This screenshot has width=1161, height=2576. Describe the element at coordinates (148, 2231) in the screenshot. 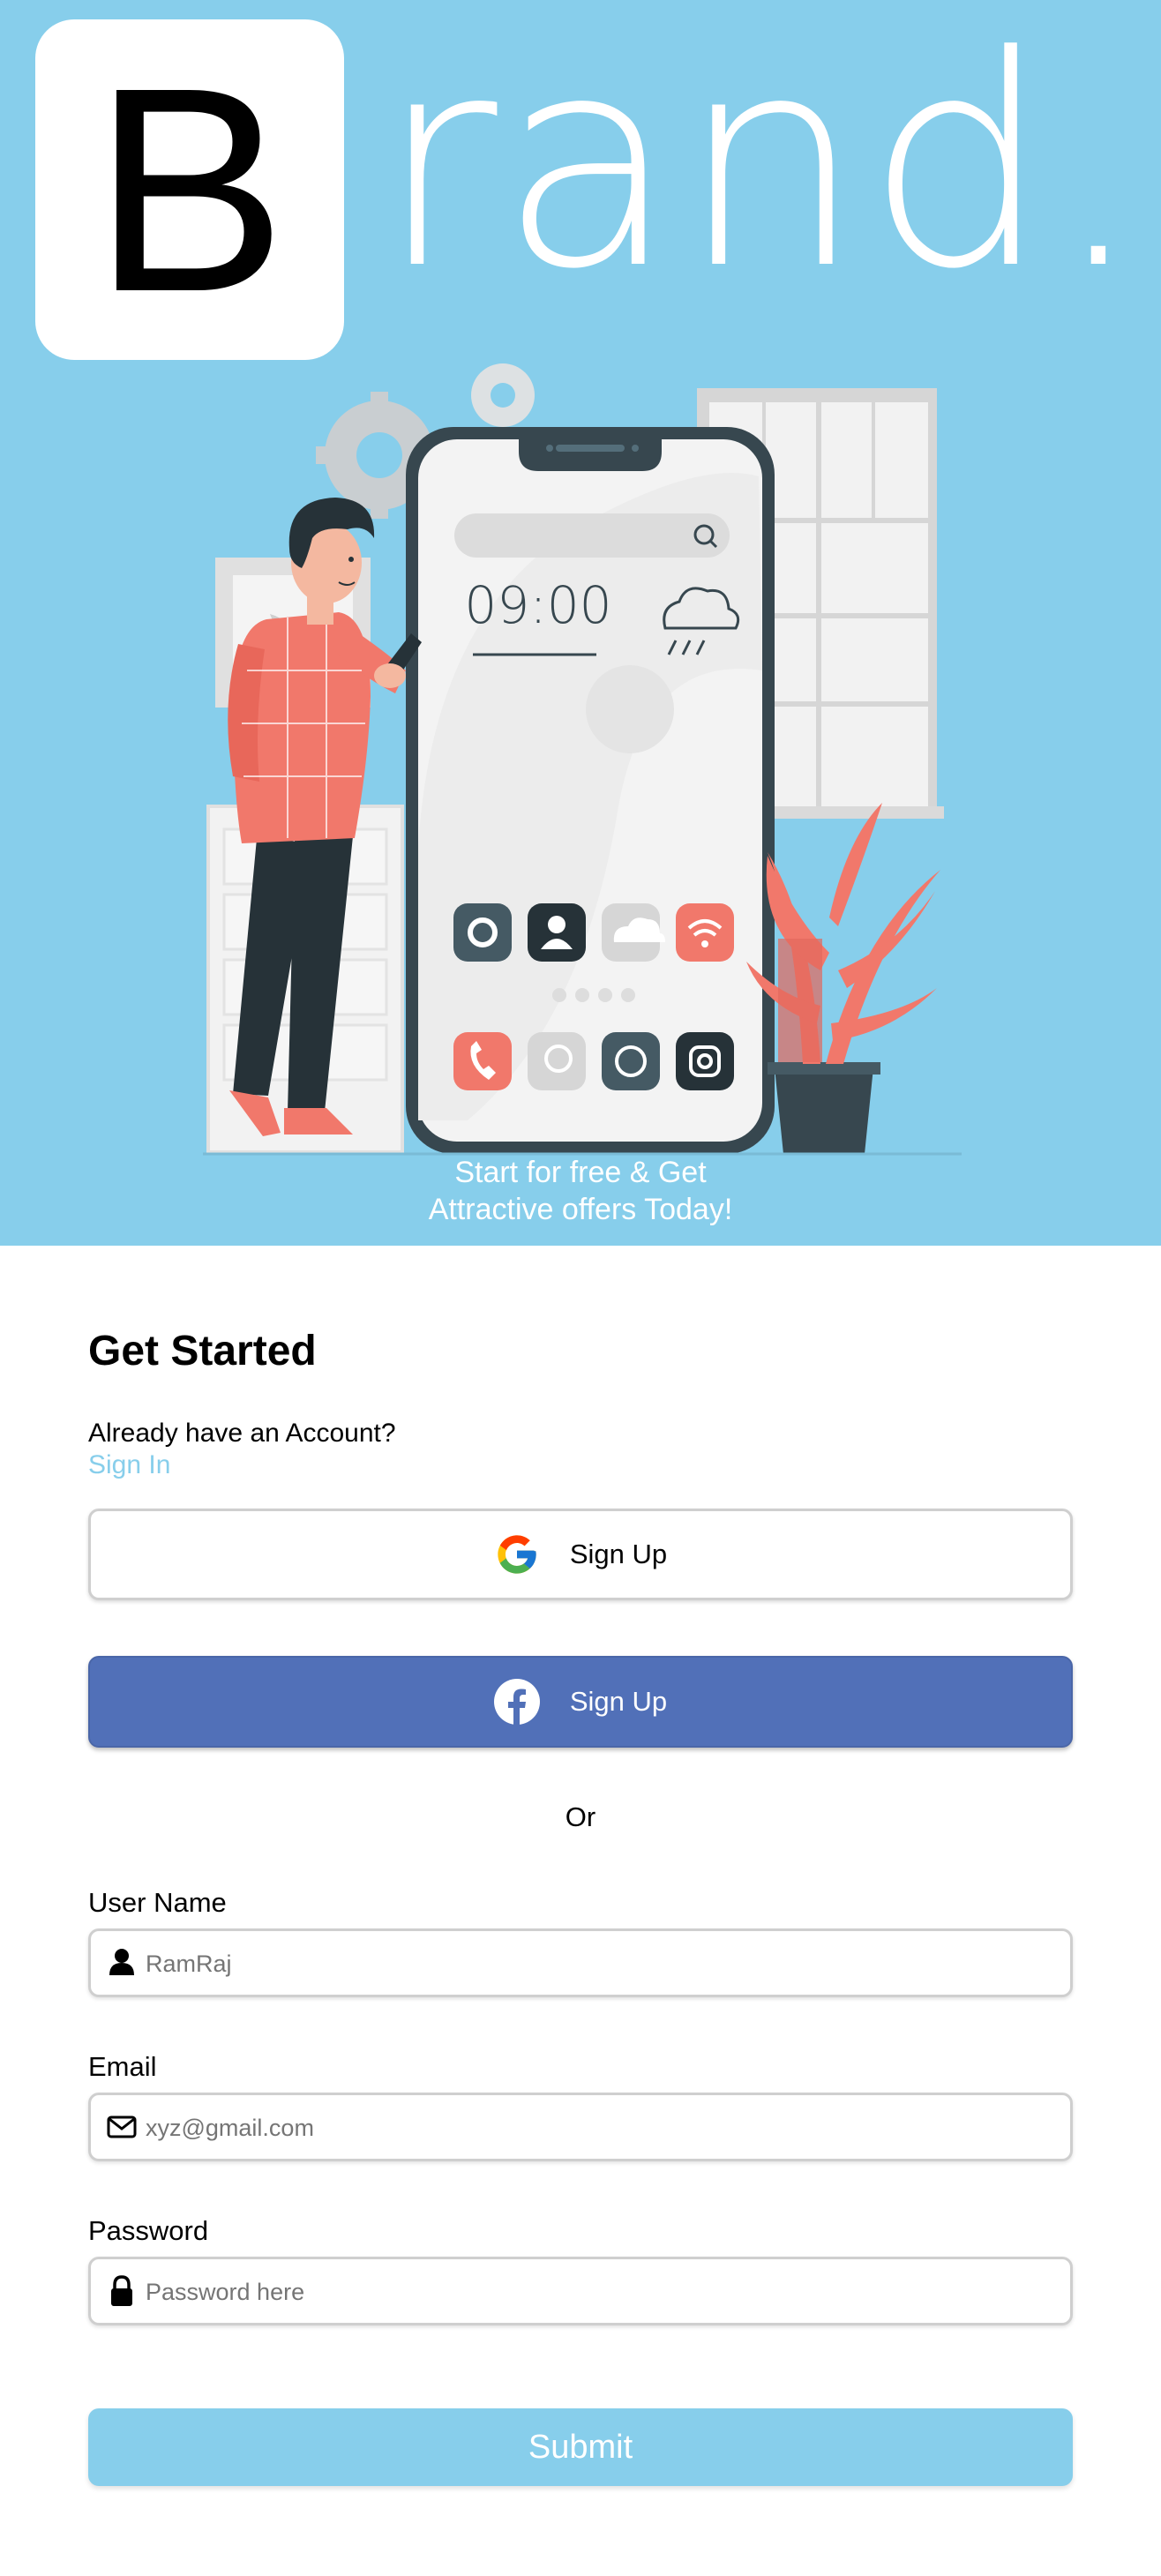

I see `password-label: Password` at that location.